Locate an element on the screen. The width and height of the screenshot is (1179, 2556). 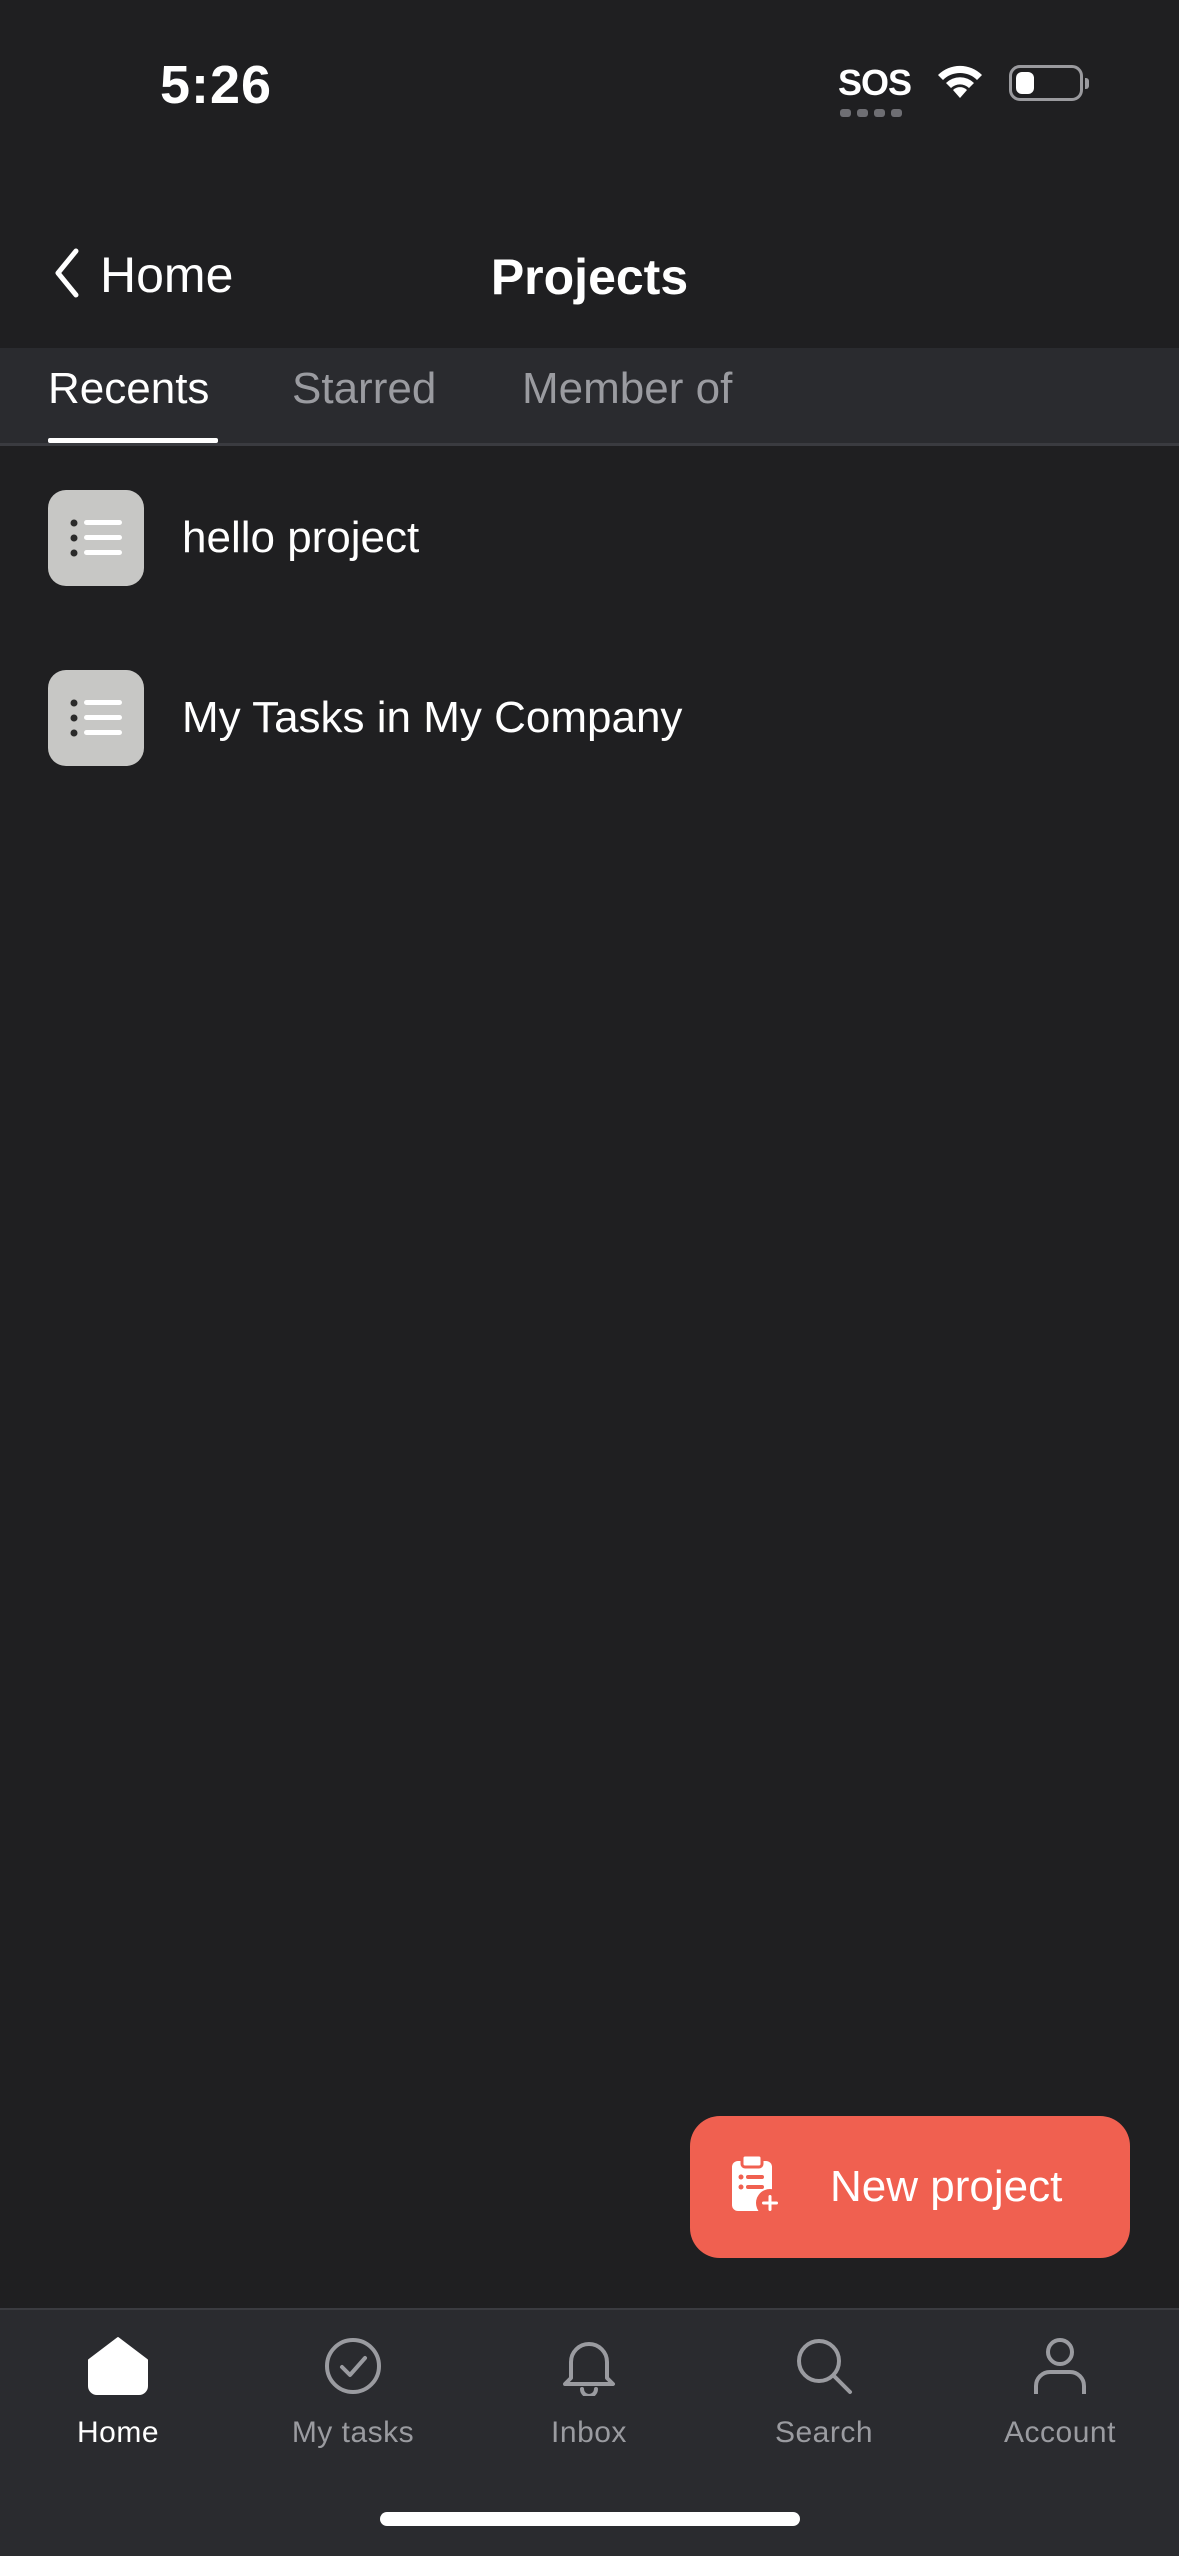
bell-icon is located at coordinates (589, 2366).